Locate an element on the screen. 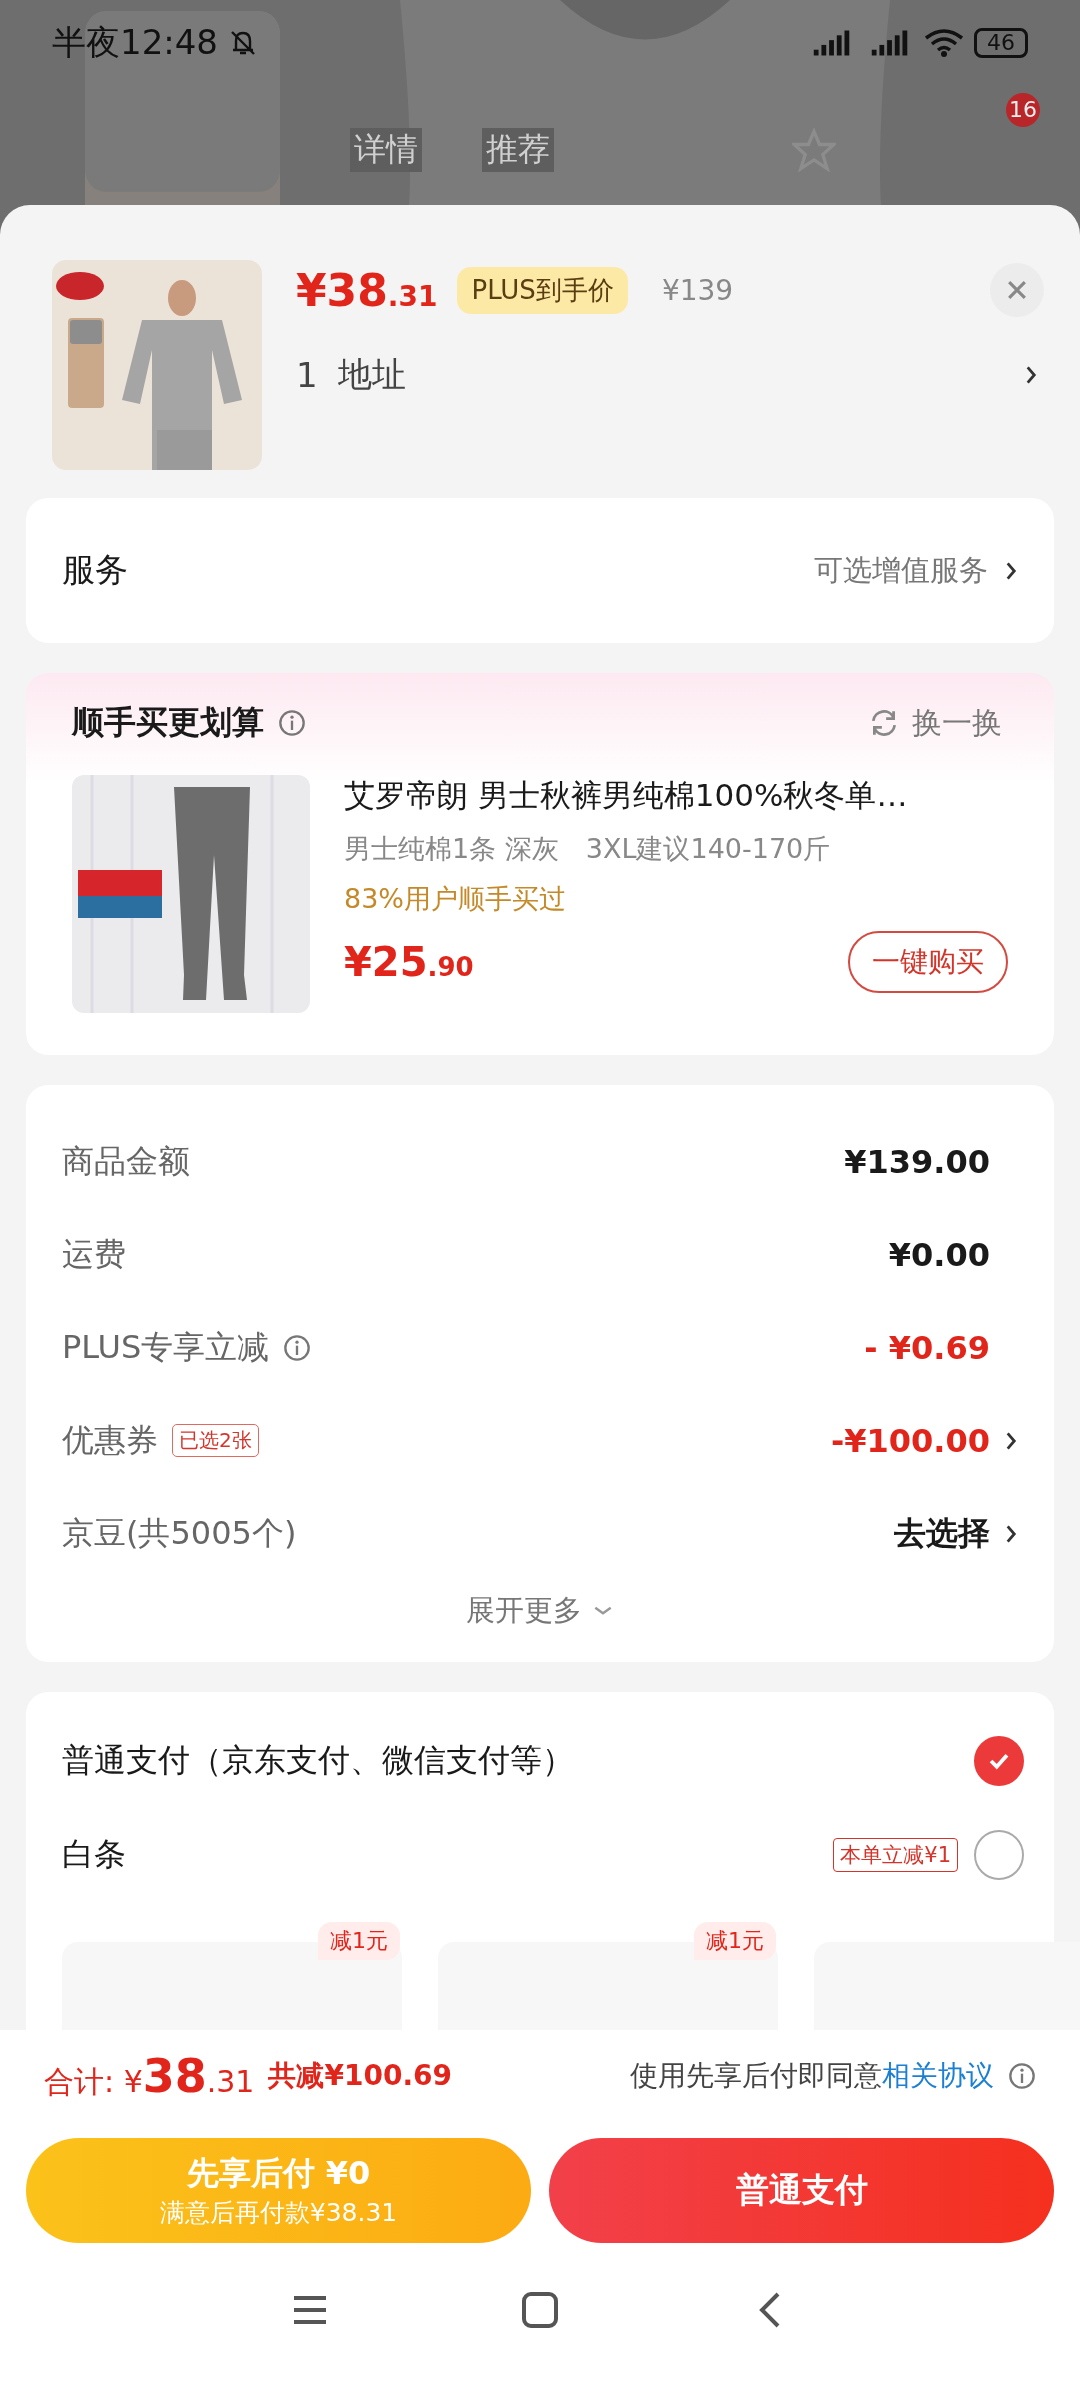 This screenshot has height=2400, width=1080. agreement-text: 使用先享后付即同意相关协议 is located at coordinates (812, 2076).